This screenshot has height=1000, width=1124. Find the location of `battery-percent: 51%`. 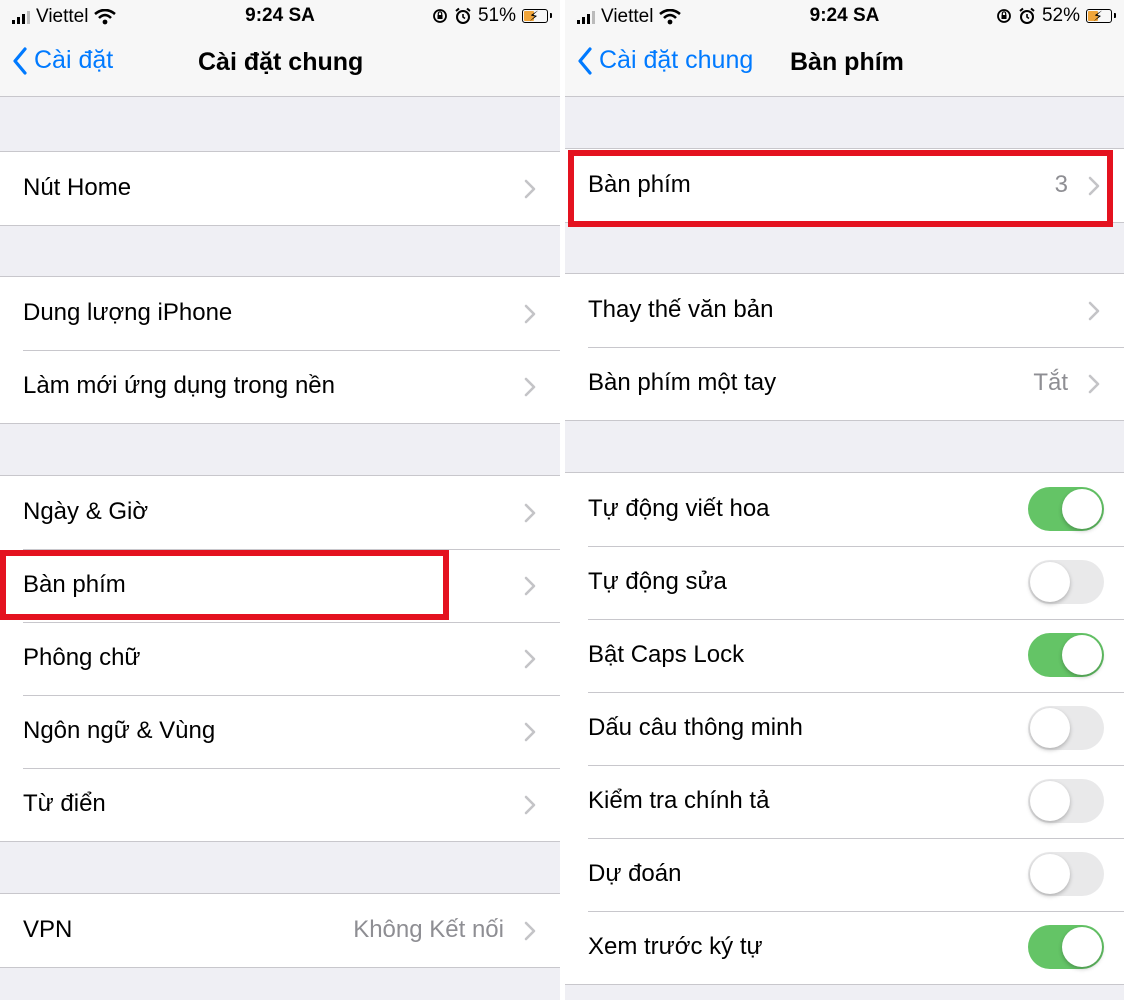

battery-percent: 51% is located at coordinates (496, 15).